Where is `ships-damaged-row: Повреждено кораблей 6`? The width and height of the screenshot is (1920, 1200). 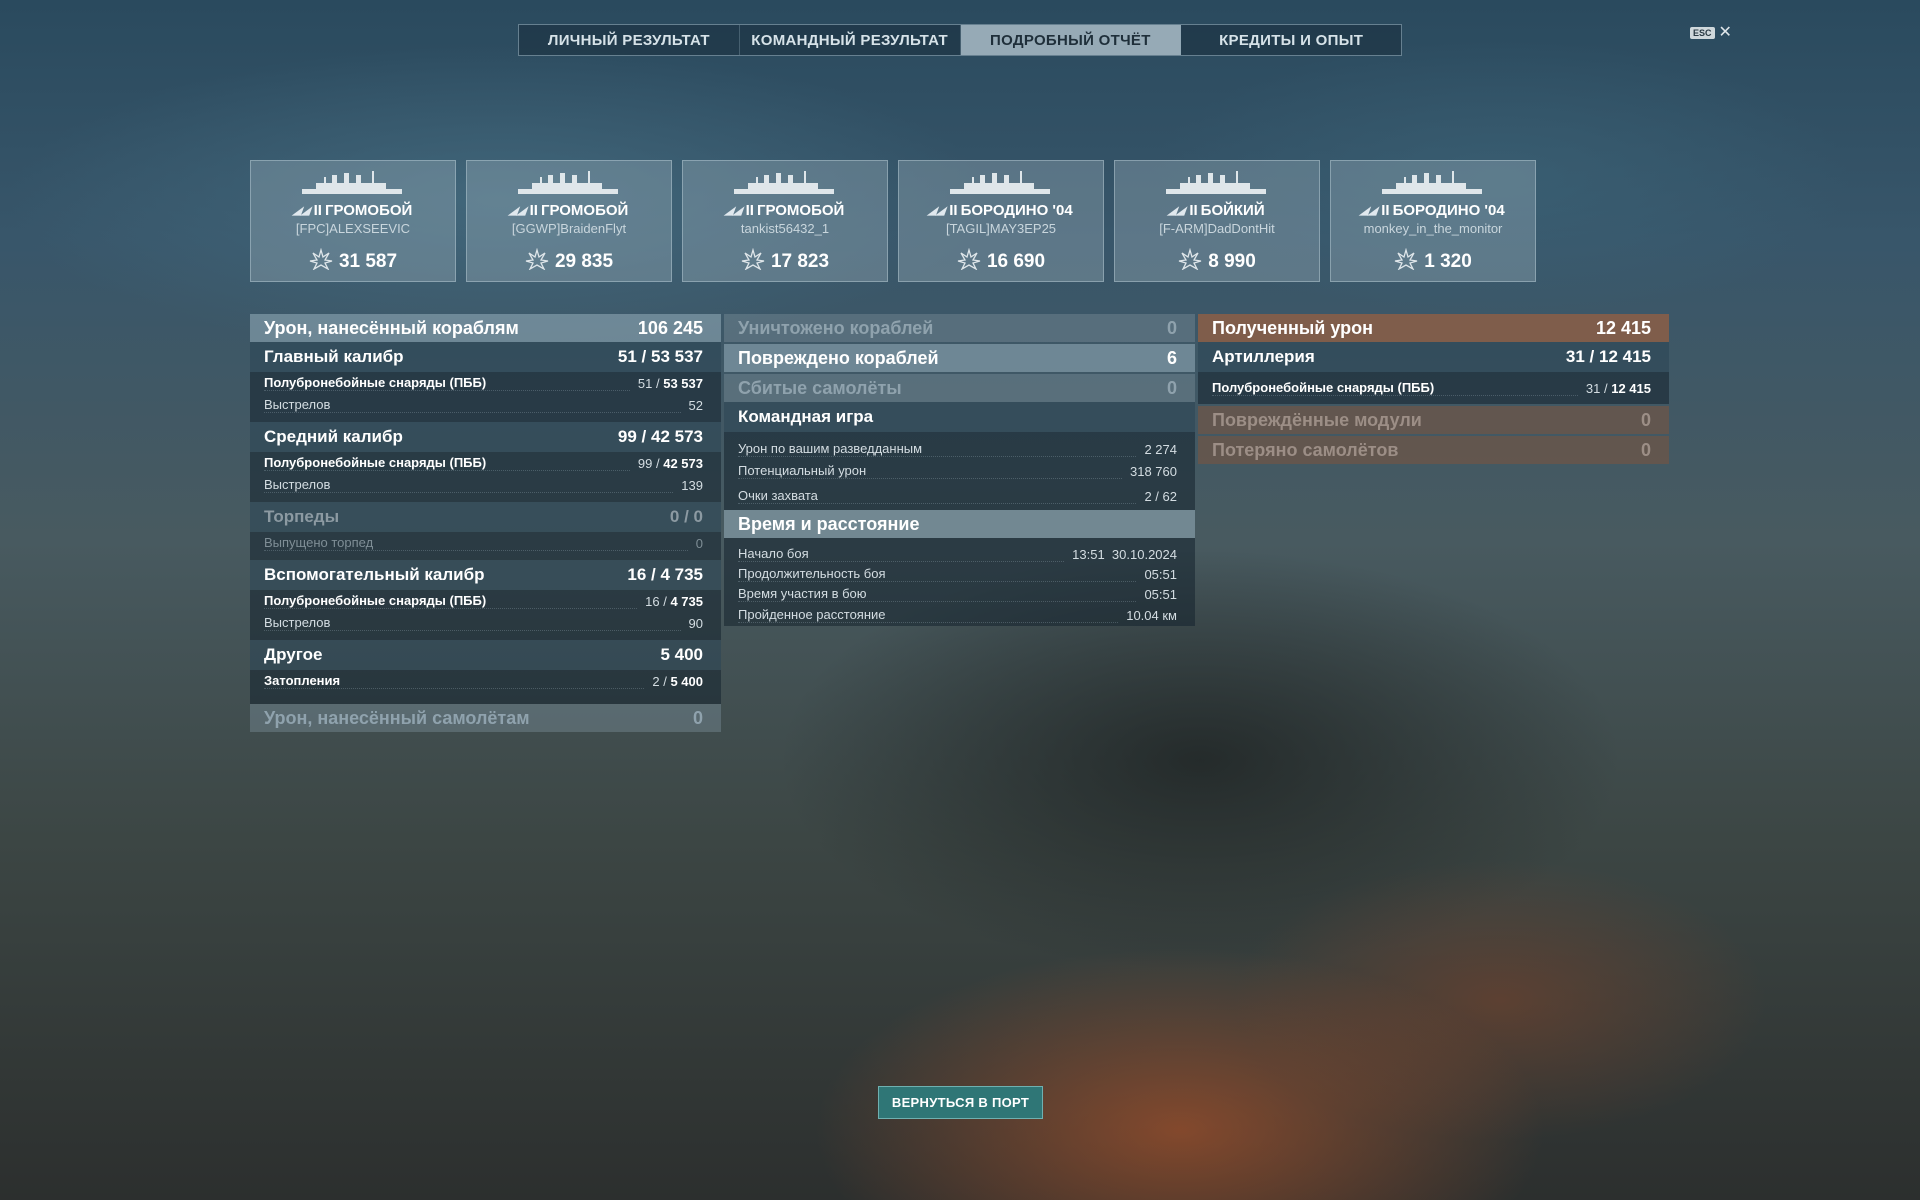
ships-damaged-row: Повреждено кораблей 6 is located at coordinates (959, 358).